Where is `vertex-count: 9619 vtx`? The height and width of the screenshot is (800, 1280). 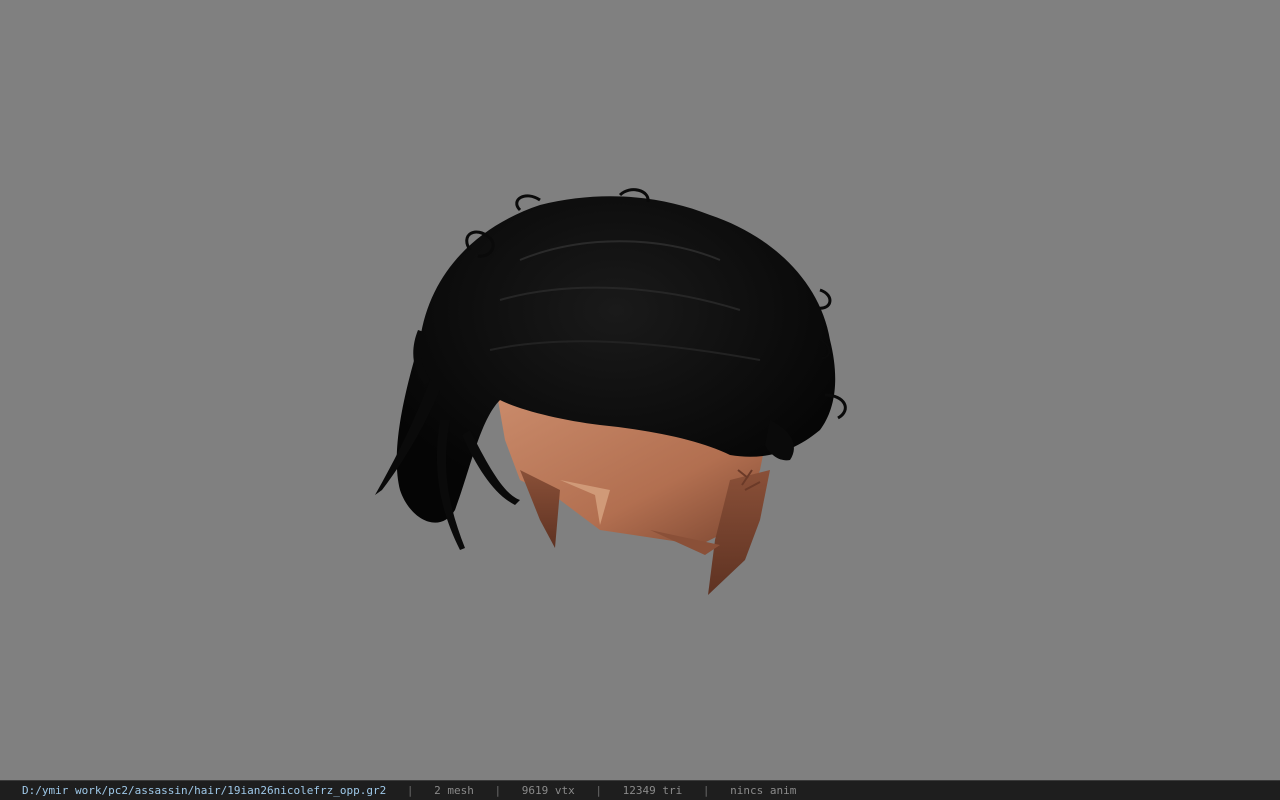
vertex-count: 9619 vtx is located at coordinates (548, 790).